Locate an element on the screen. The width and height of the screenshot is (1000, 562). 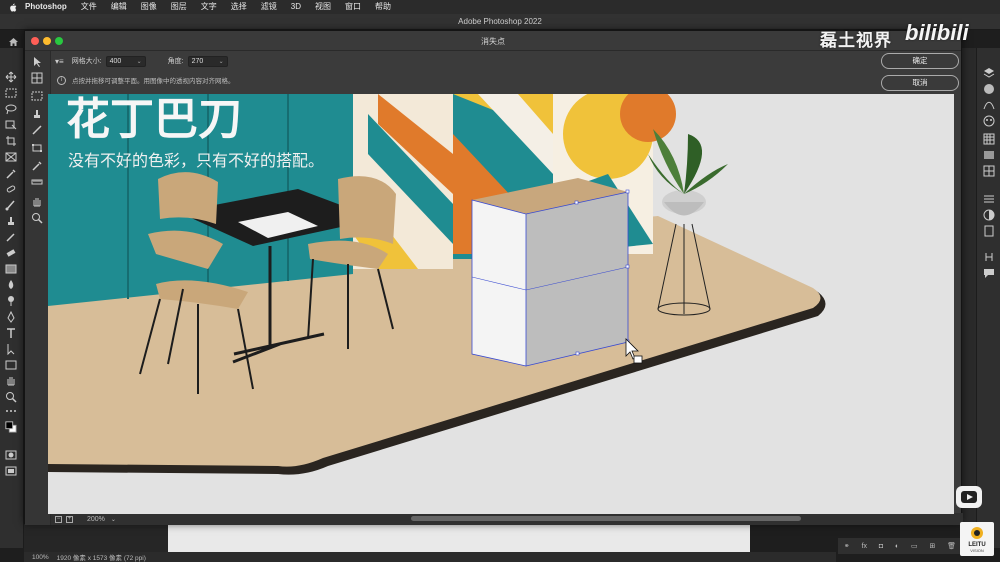
eraser-tool-icon is located at coordinates (11, 252).